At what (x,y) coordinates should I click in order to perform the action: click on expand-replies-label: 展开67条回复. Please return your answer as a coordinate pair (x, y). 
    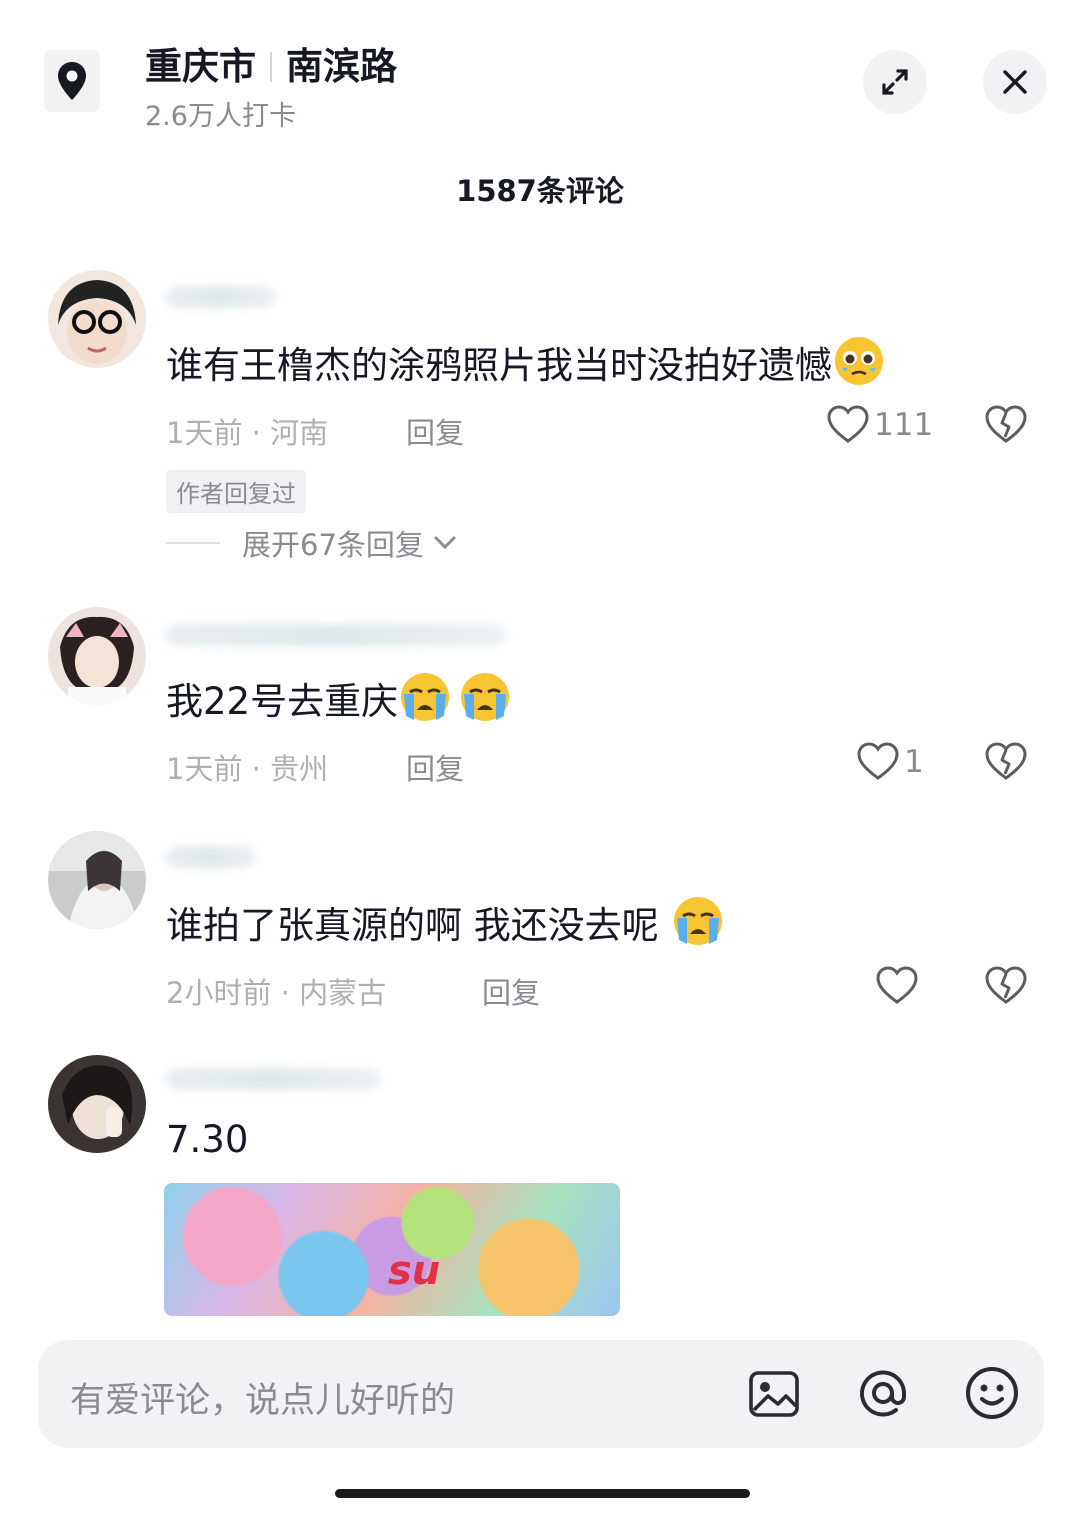
    Looking at the image, I should click on (333, 545).